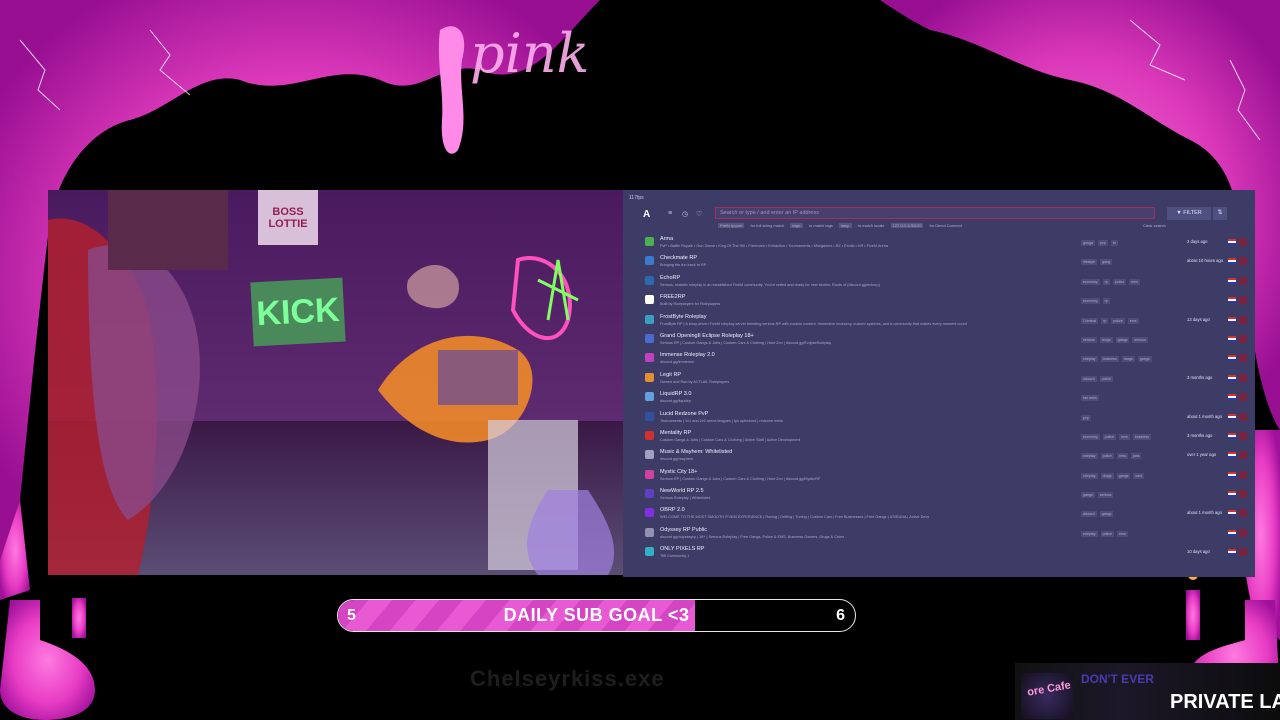  I want to click on app-logo-icon: A, so click(646, 214).